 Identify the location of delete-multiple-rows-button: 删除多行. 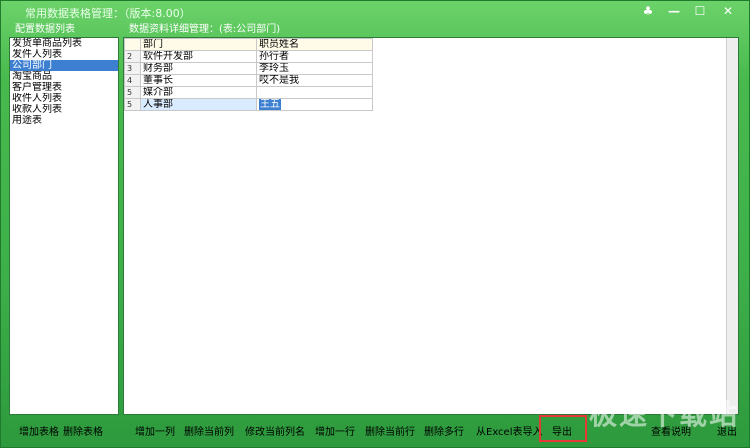
(444, 432).